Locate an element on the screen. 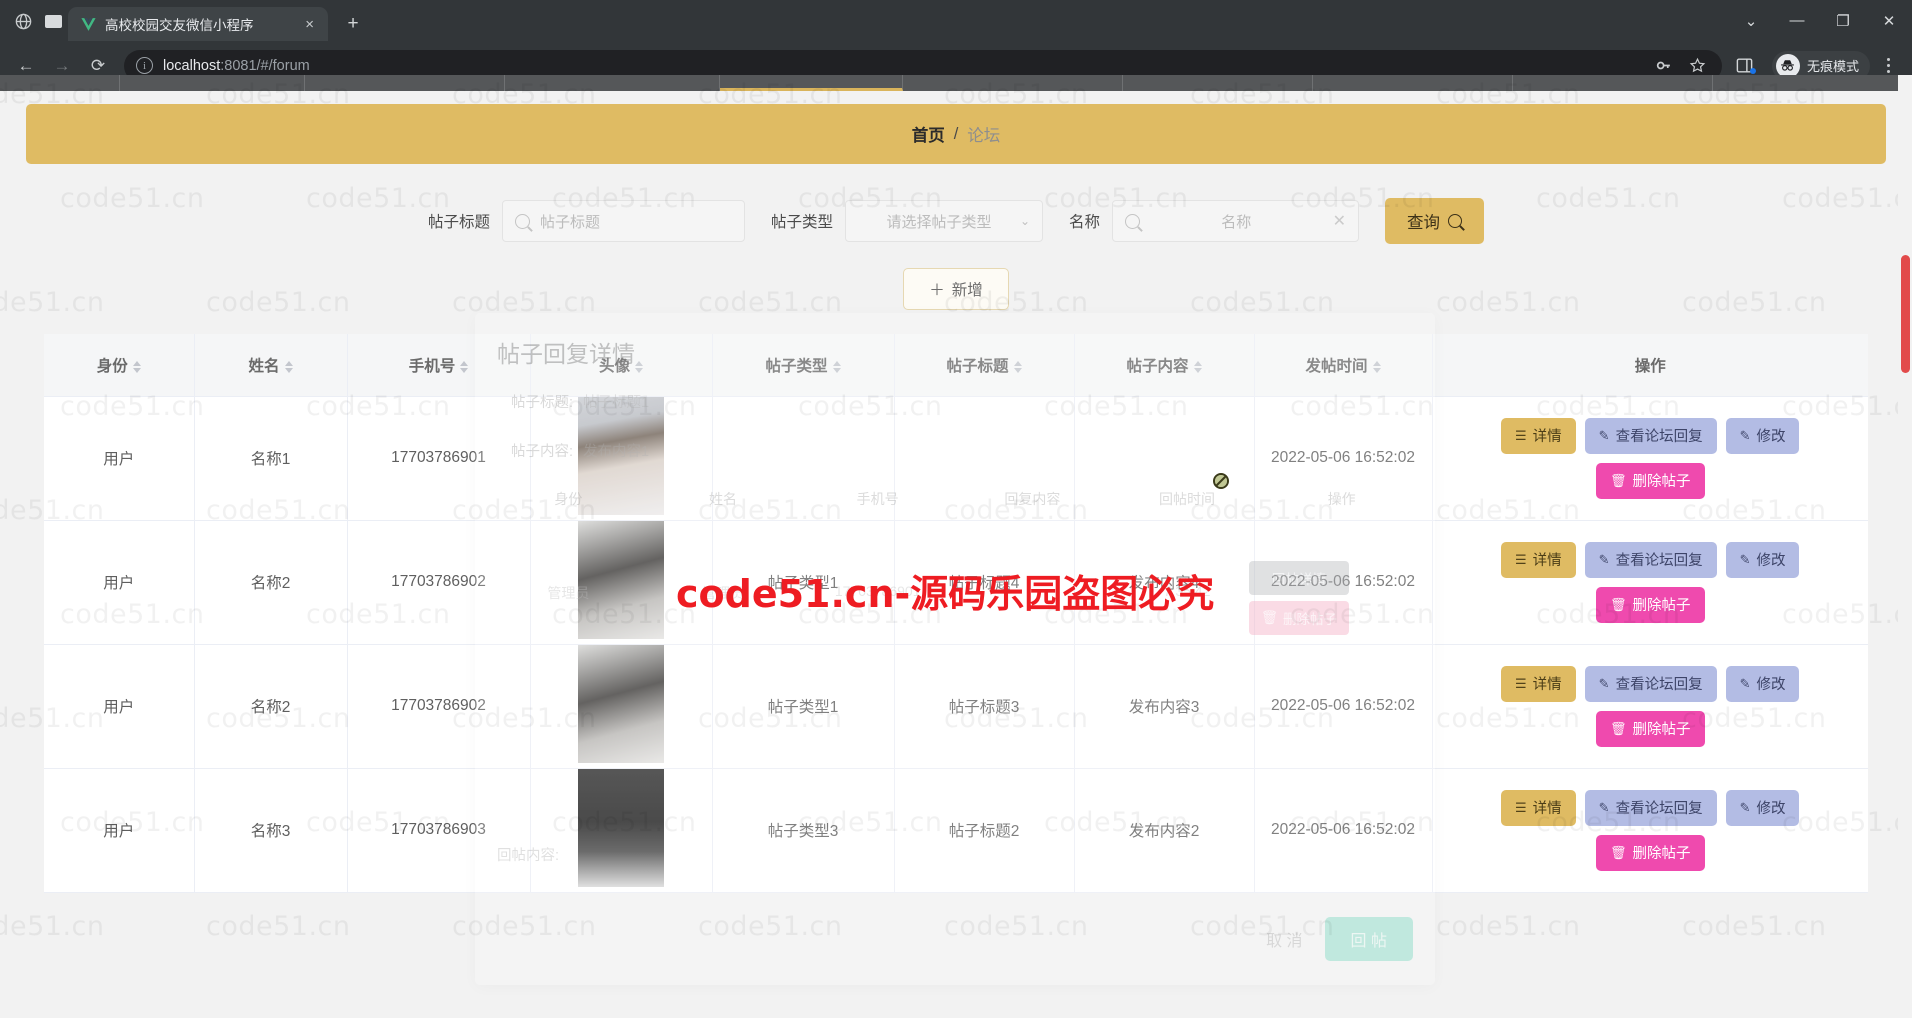  add-button: ＋ 新增 is located at coordinates (956, 289).